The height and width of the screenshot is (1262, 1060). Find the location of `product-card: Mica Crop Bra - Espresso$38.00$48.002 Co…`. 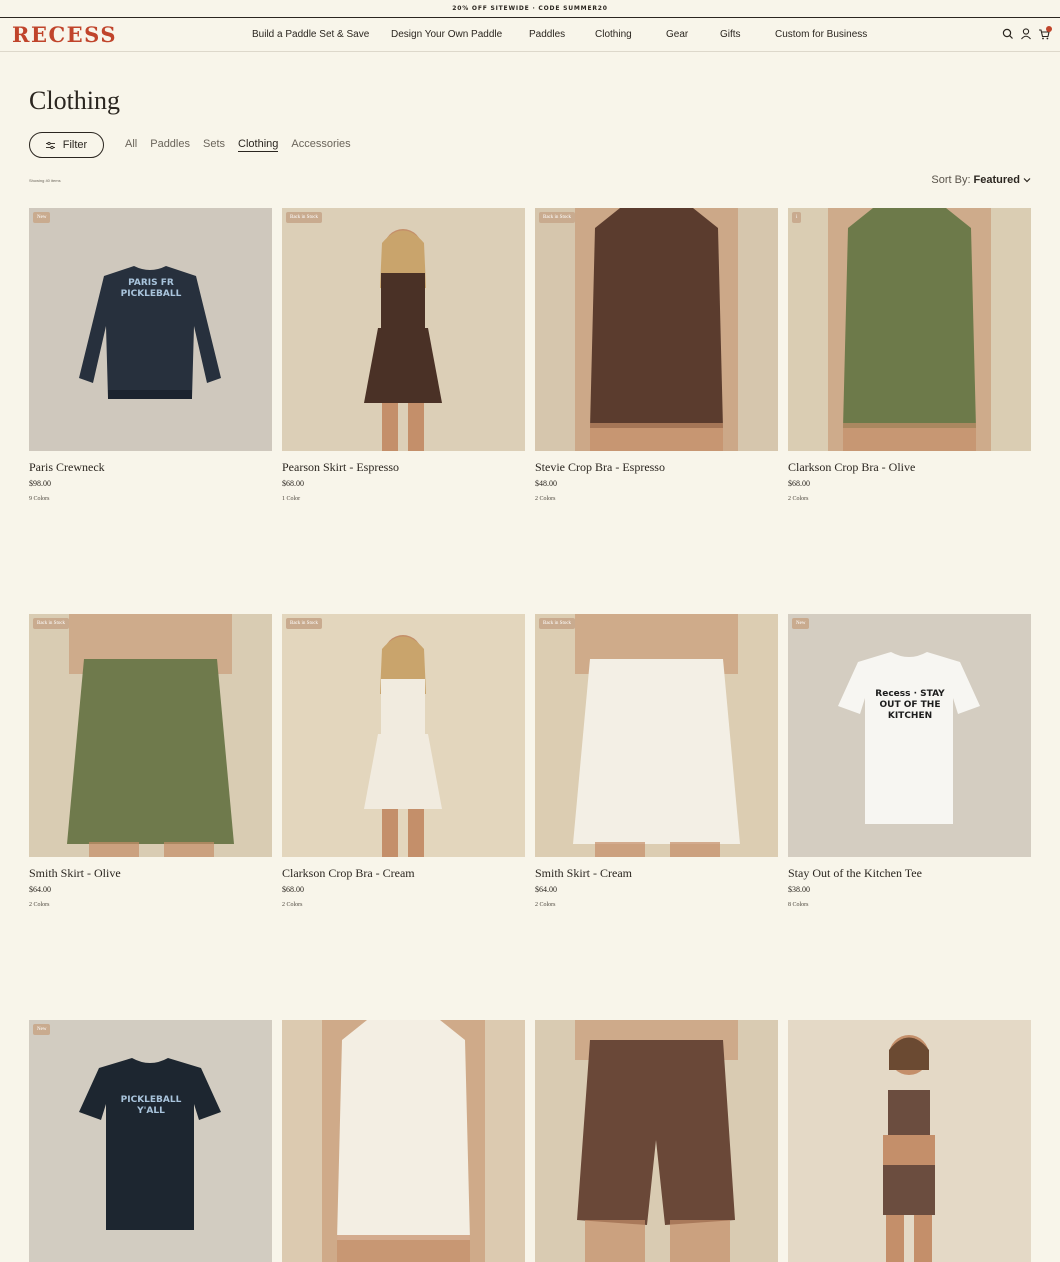

product-card: Mica Crop Bra - Espresso$38.00$48.002 Co… is located at coordinates (909, 1141).